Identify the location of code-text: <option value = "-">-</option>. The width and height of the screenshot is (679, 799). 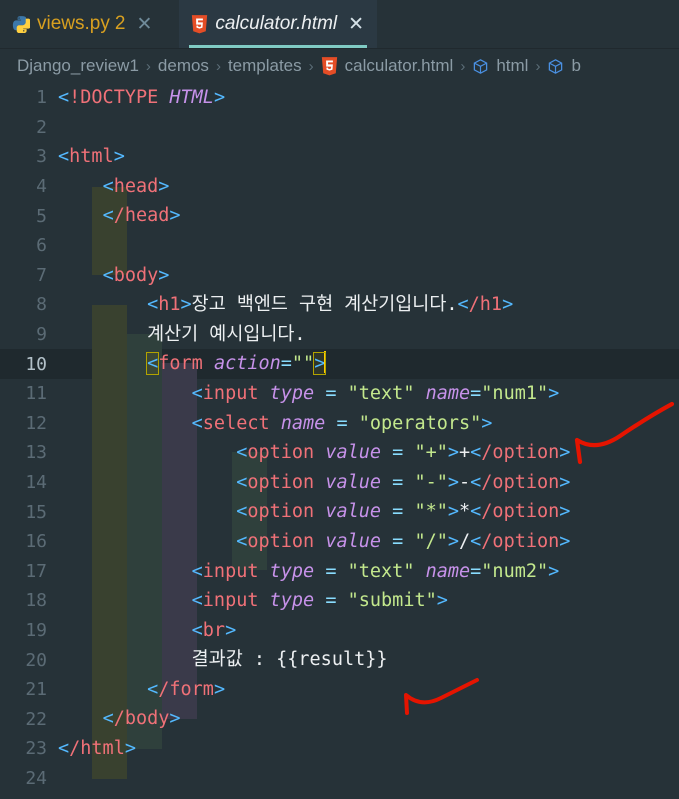
(403, 482).